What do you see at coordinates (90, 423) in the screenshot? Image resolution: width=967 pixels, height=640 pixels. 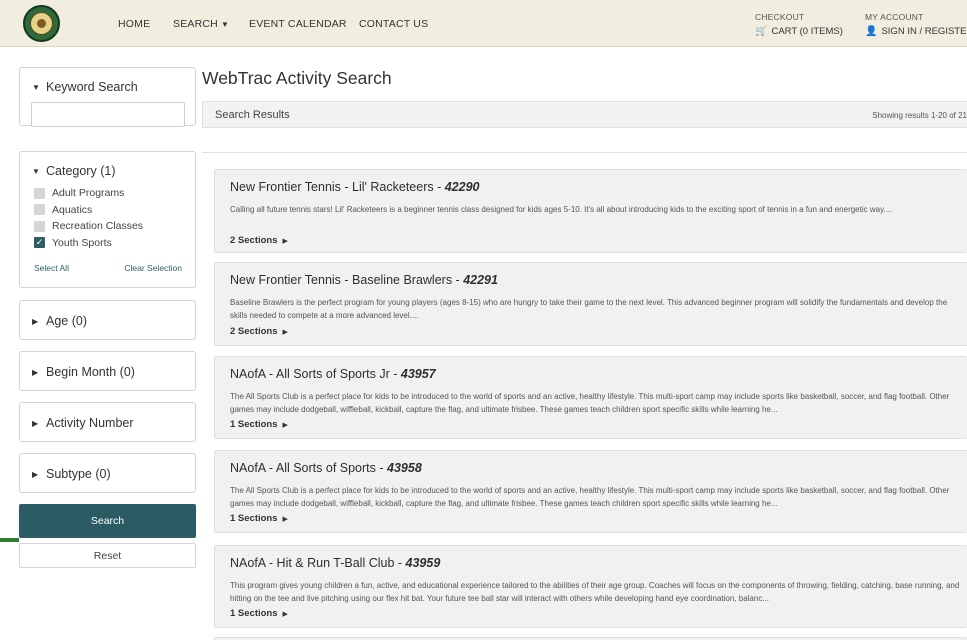 I see `activity-number-filter-title: Activity Number` at bounding box center [90, 423].